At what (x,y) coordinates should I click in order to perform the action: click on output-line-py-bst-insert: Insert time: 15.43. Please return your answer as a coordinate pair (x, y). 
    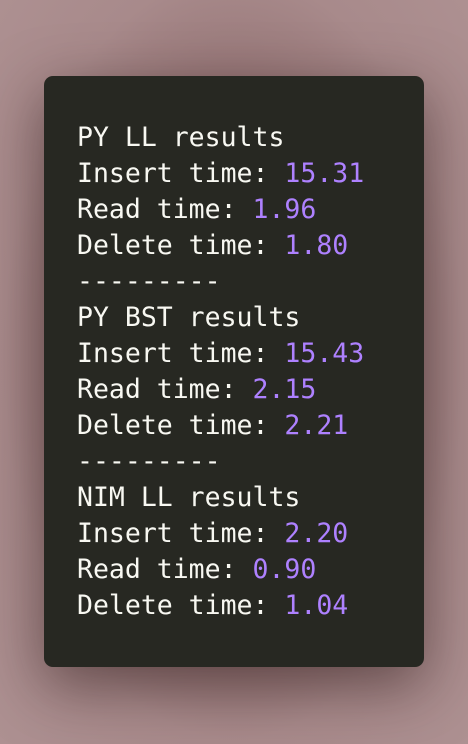
    Looking at the image, I should click on (250, 354).